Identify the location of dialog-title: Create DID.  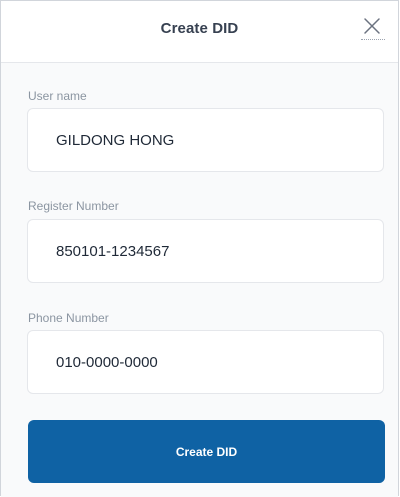
(199, 28).